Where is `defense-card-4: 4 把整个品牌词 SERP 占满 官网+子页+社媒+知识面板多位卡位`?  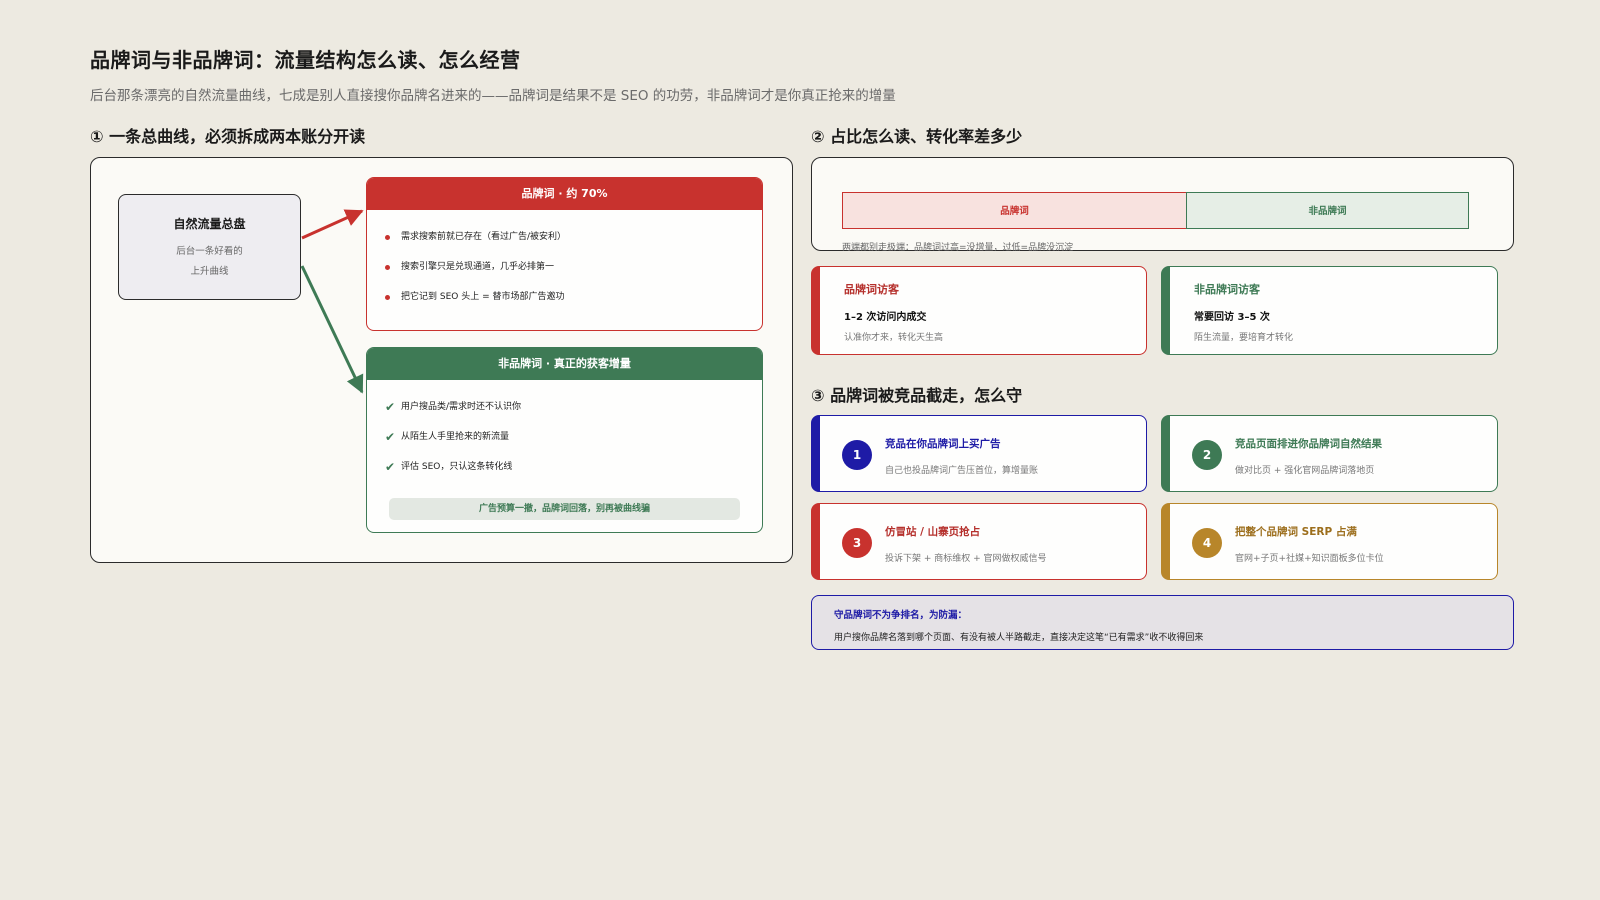
defense-card-4: 4 把整个品牌词 SERP 占满 官网+子页+社媒+知识面板多位卡位 is located at coordinates (1329, 541).